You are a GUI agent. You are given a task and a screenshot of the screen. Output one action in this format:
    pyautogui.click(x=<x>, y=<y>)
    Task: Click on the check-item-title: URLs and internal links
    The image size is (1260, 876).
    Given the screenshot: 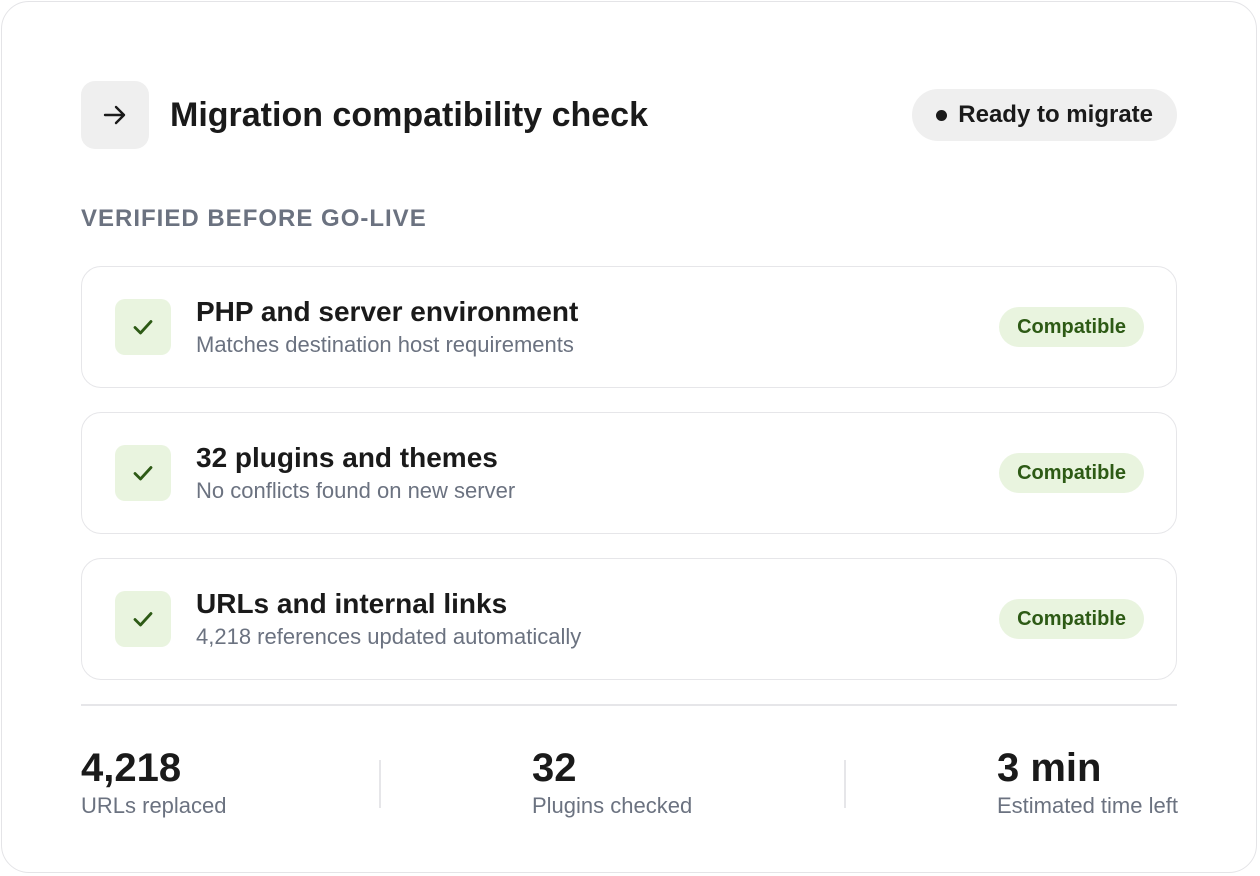 What is the action you would take?
    pyautogui.click(x=352, y=603)
    